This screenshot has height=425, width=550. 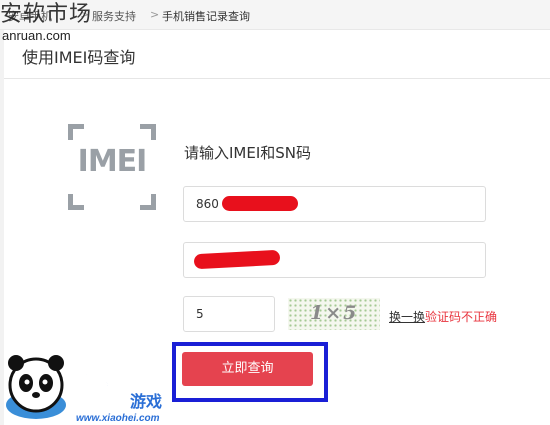 What do you see at coordinates (277, 78) in the screenshot?
I see `divider` at bounding box center [277, 78].